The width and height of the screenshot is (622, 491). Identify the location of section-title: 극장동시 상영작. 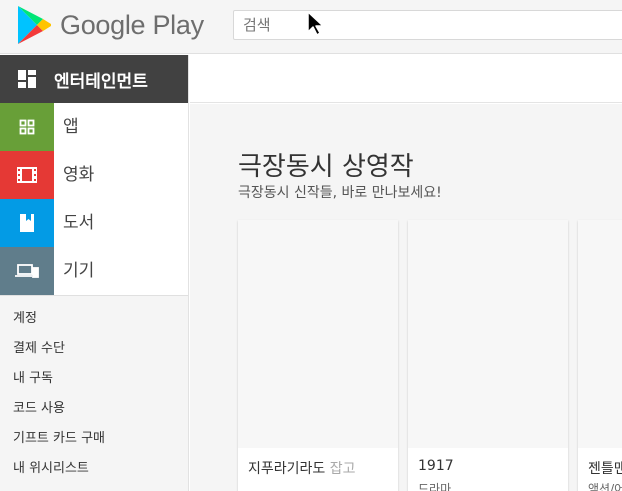
(326, 164).